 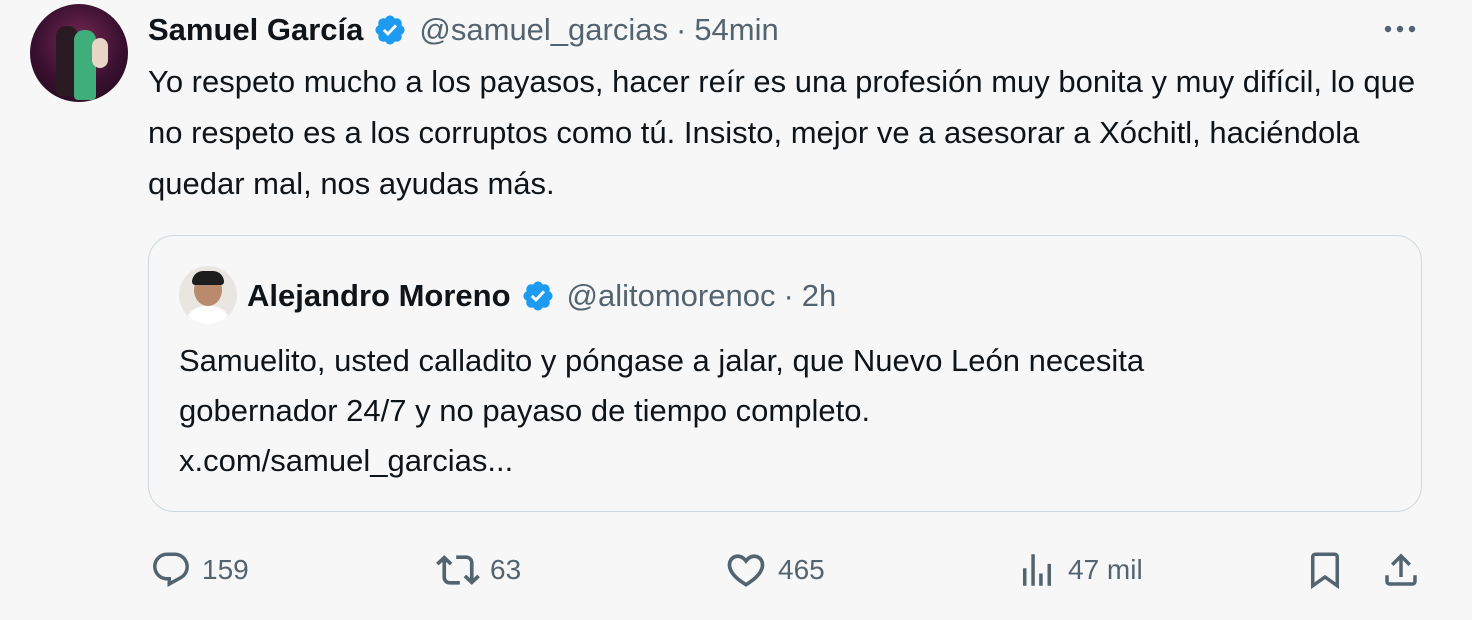 What do you see at coordinates (208, 295) in the screenshot?
I see `quoted-author-avatar` at bounding box center [208, 295].